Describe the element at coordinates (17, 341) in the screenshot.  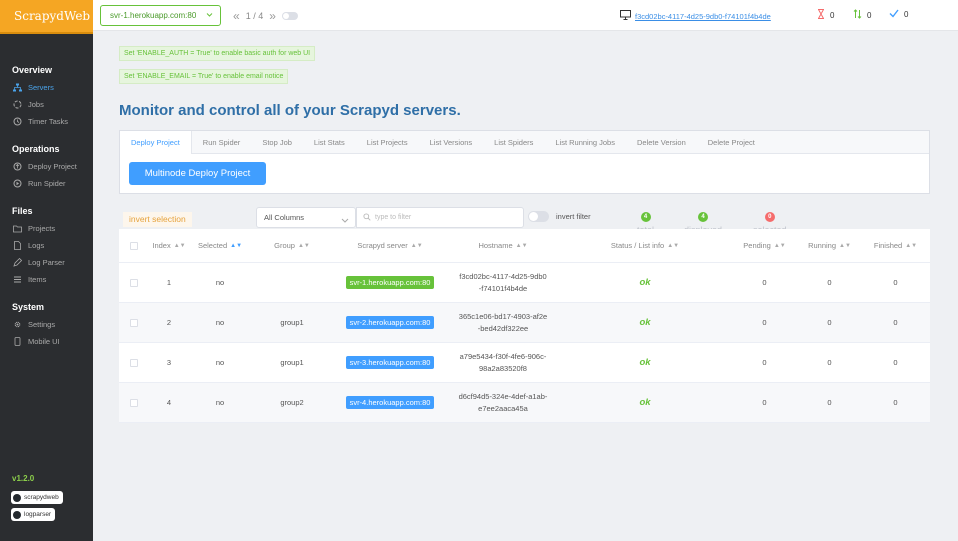
I see `mobile-icon` at that location.